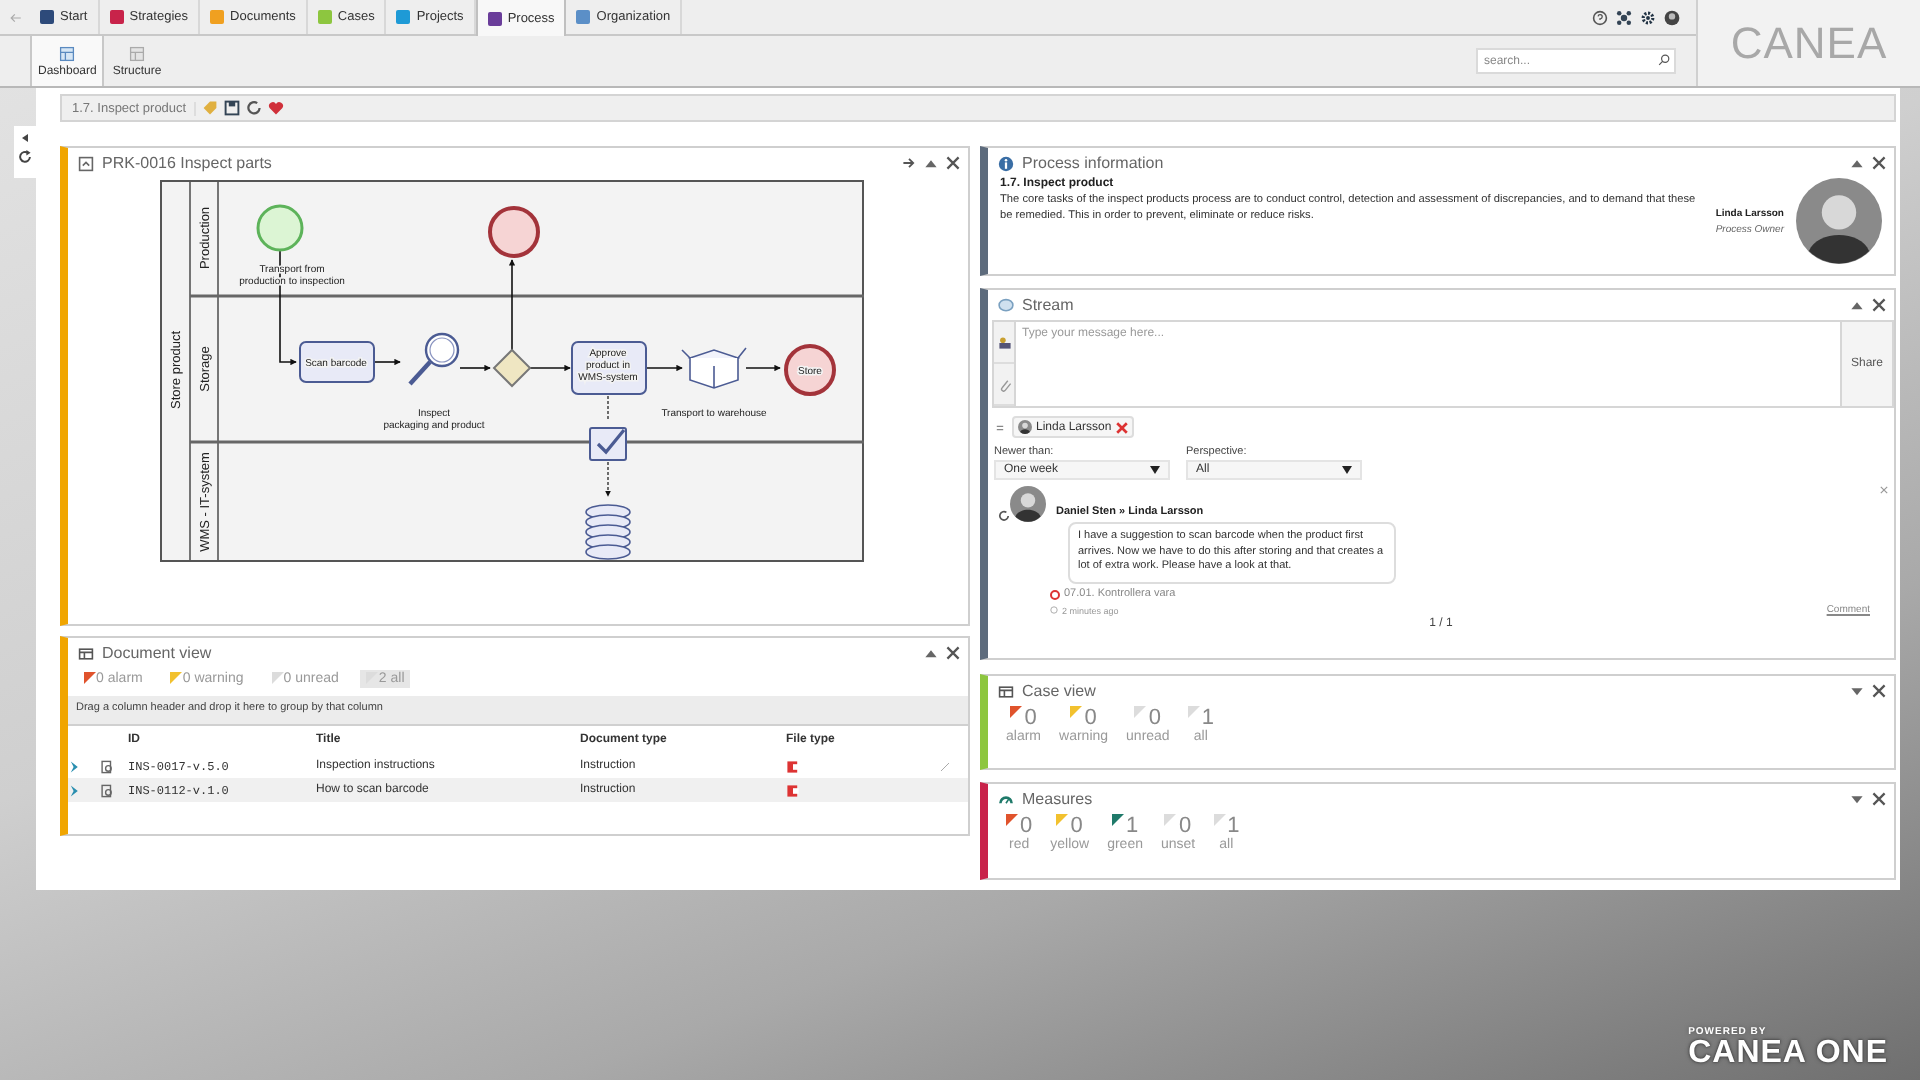  Describe the element at coordinates (158, 653) in the screenshot. I see `panel-title: Document view` at that location.